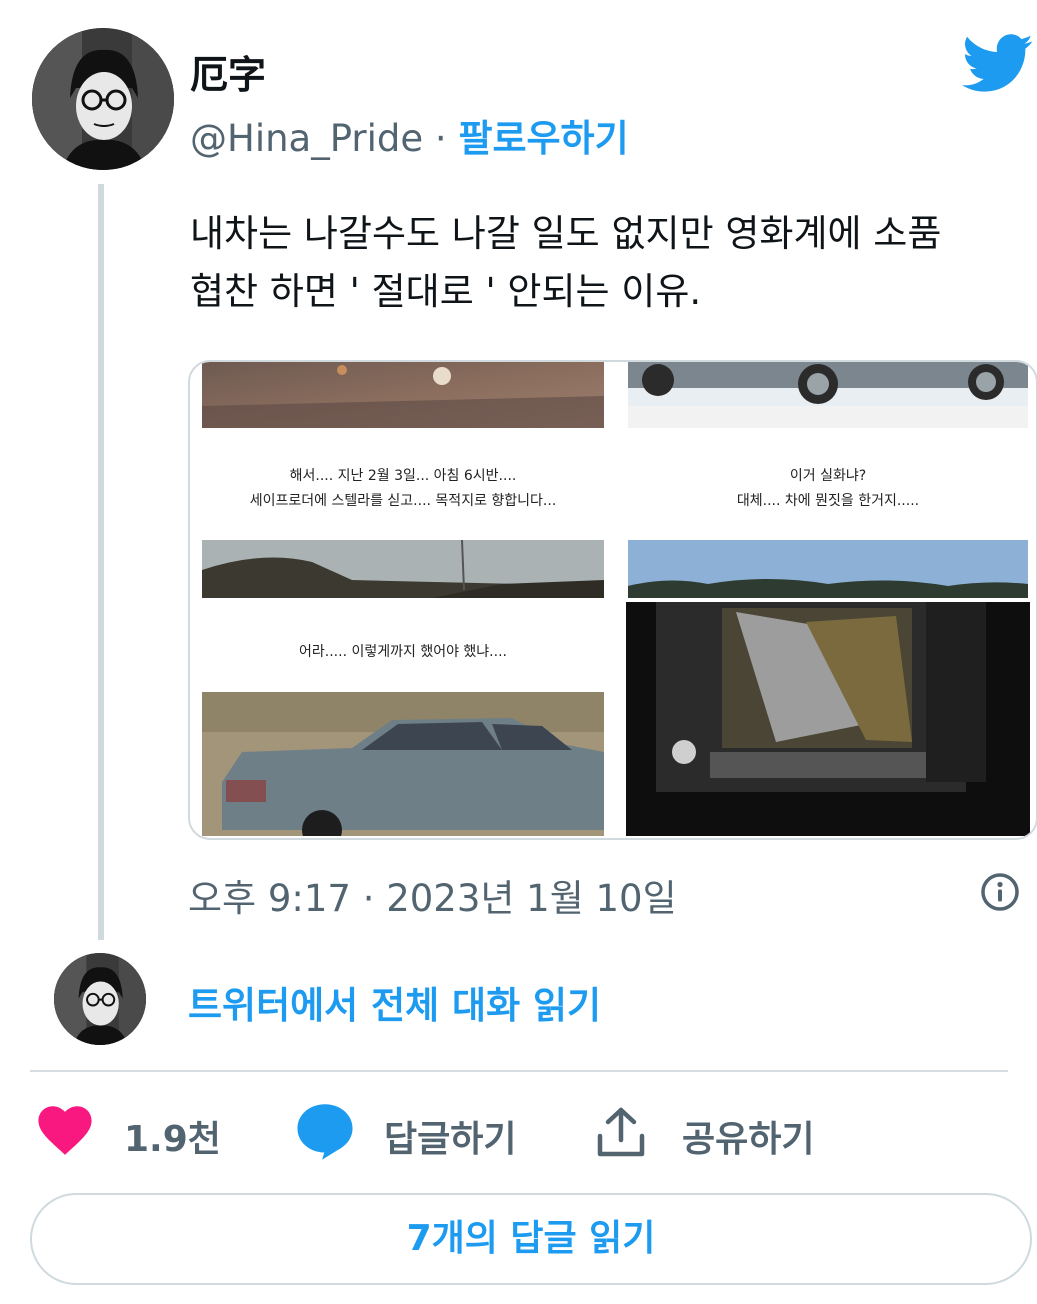 This screenshot has height=1304, width=1037. I want to click on info-icon, so click(1000, 892).